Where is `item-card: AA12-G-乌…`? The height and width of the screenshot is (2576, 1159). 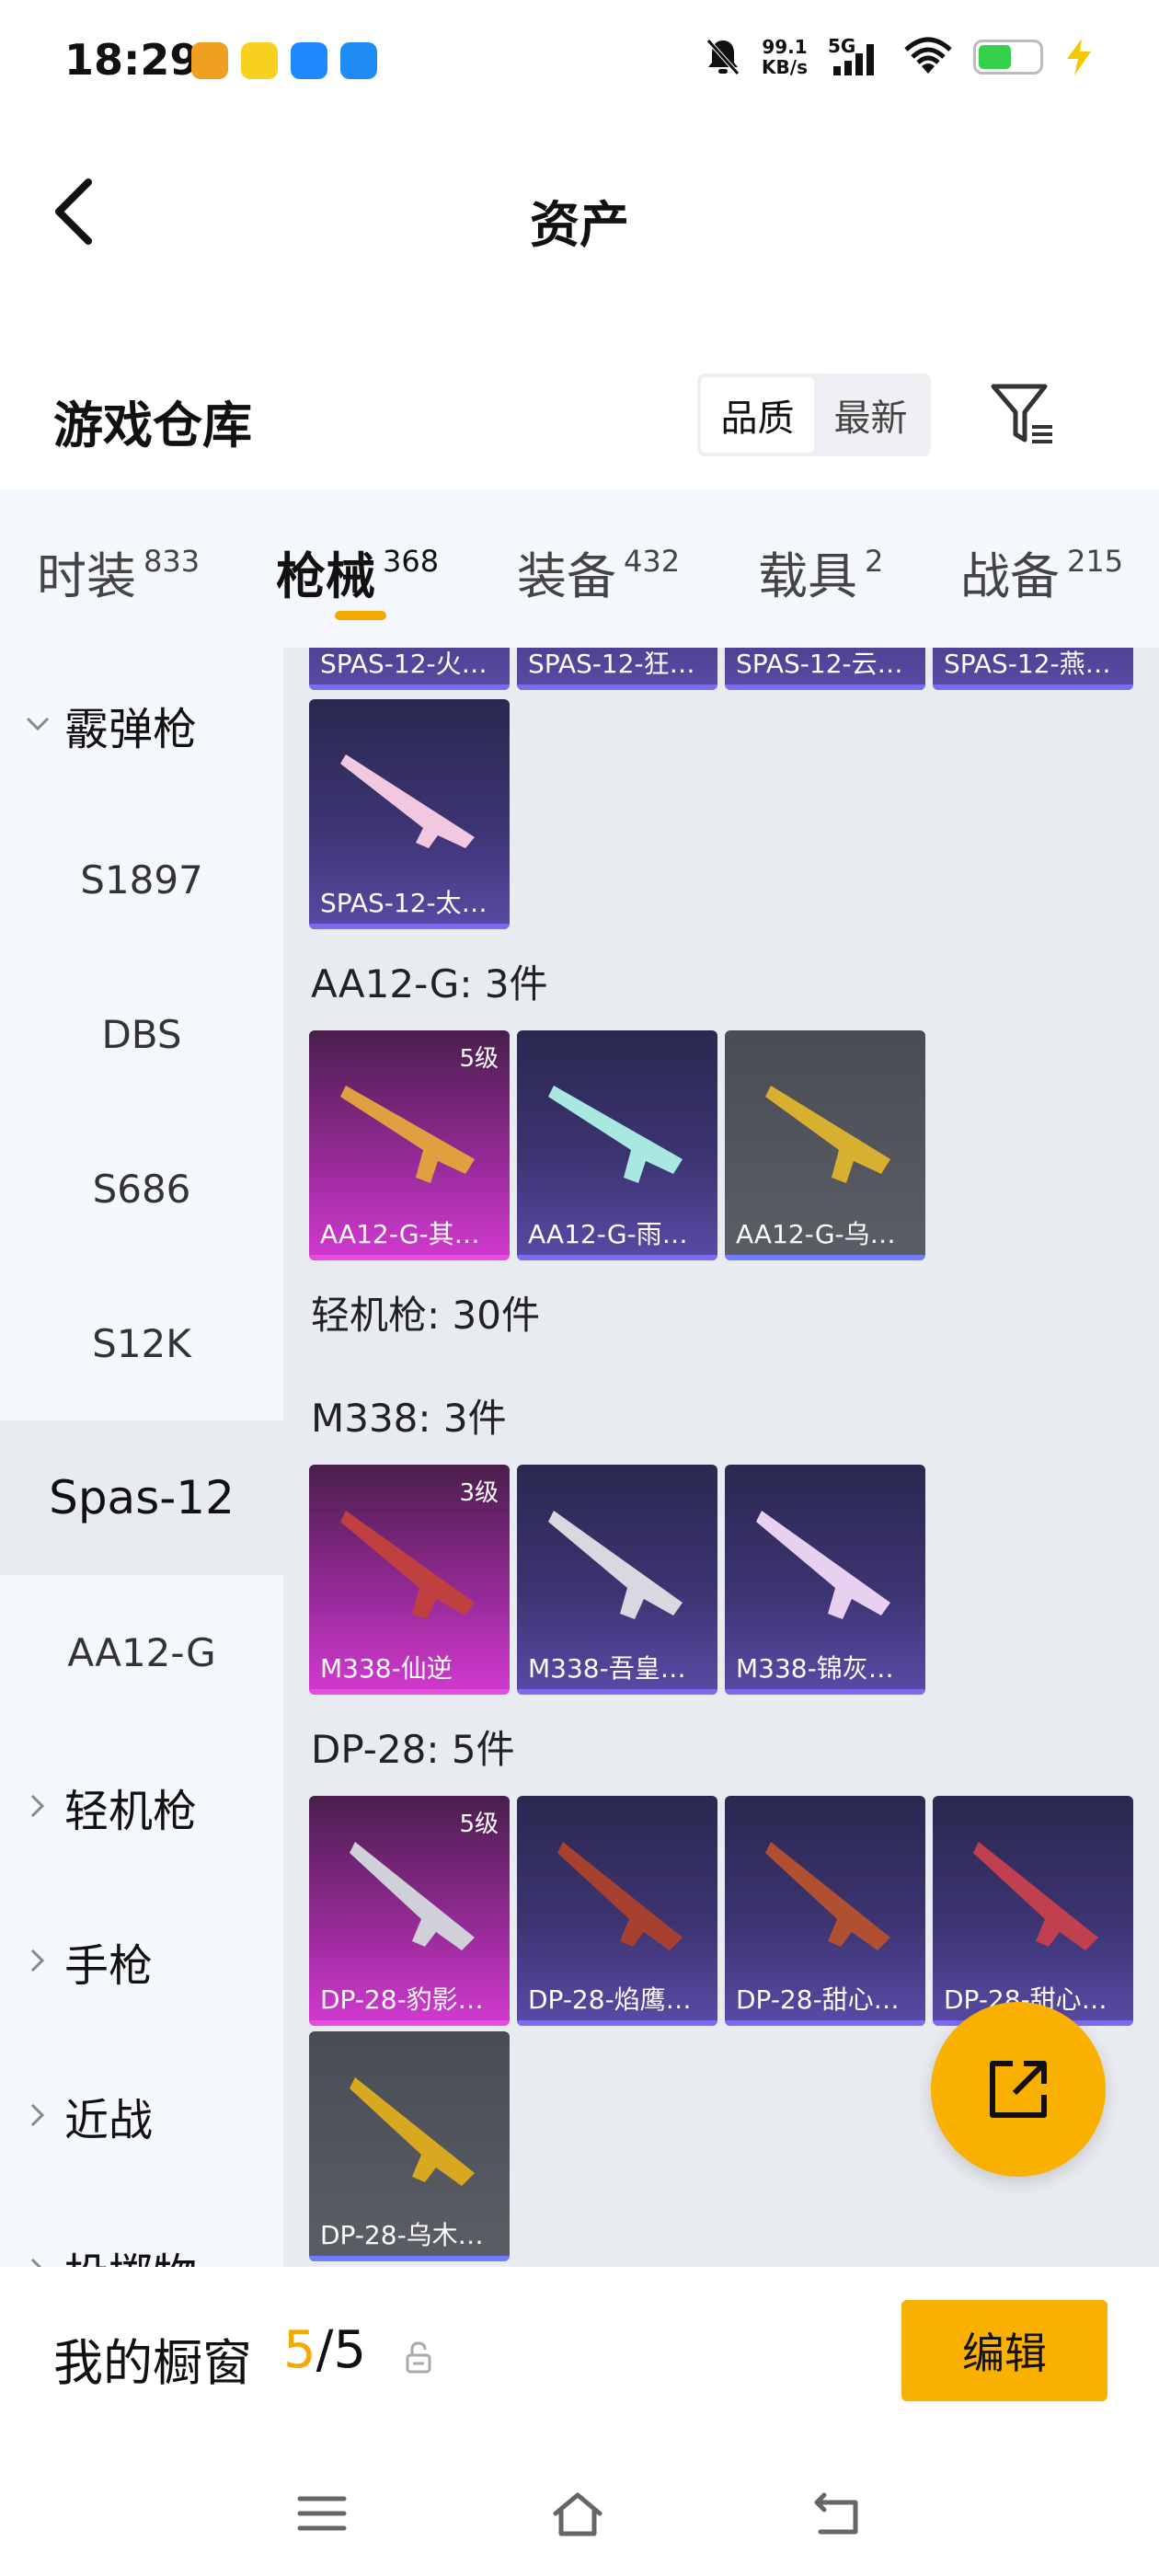
item-card: AA12-G-乌… is located at coordinates (825, 1145).